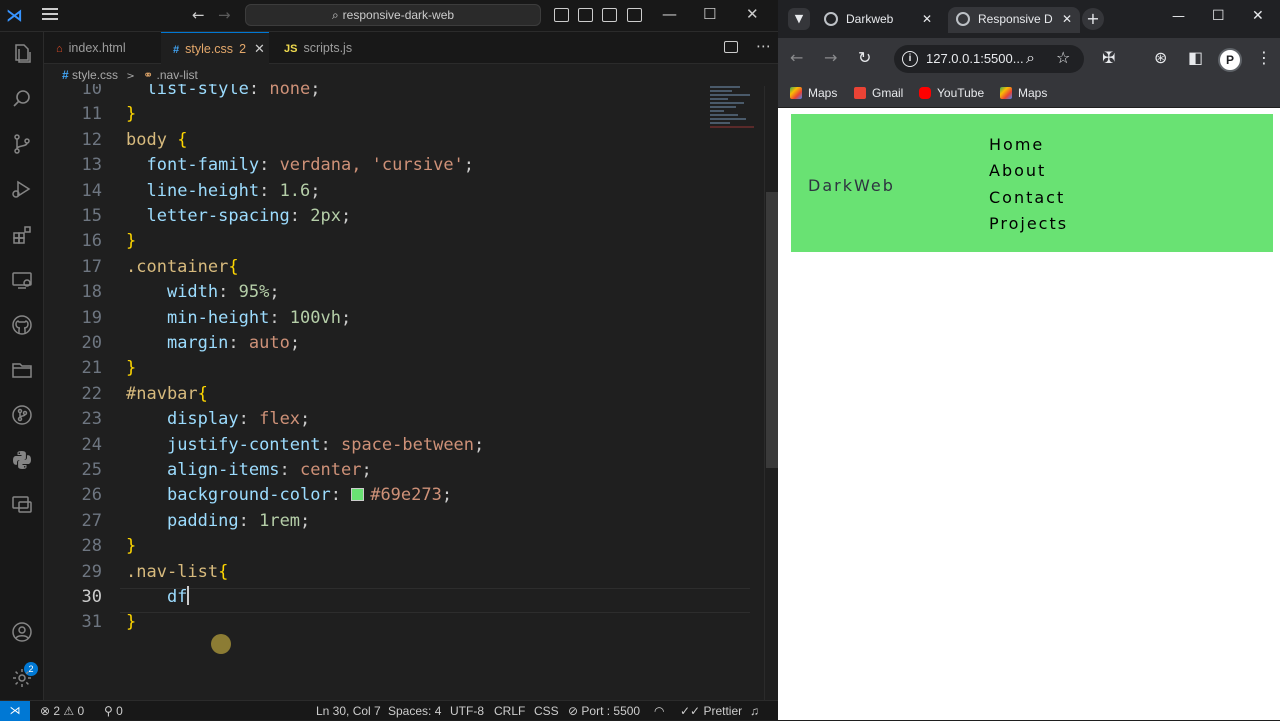 This screenshot has height=721, width=1280. I want to click on minimap, so click(736, 116).